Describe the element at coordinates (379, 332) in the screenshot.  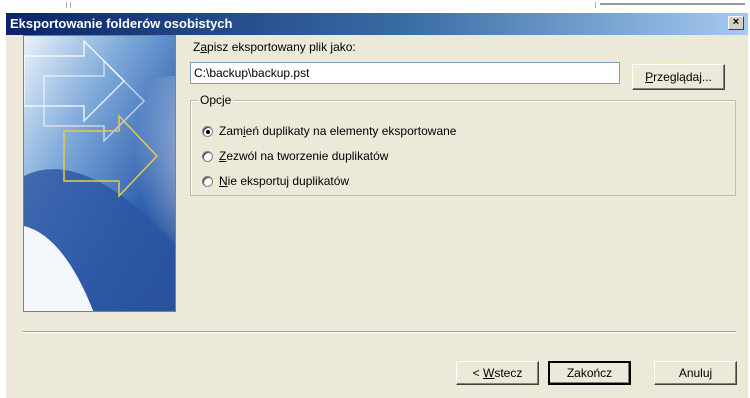
I see `footer-separator` at that location.